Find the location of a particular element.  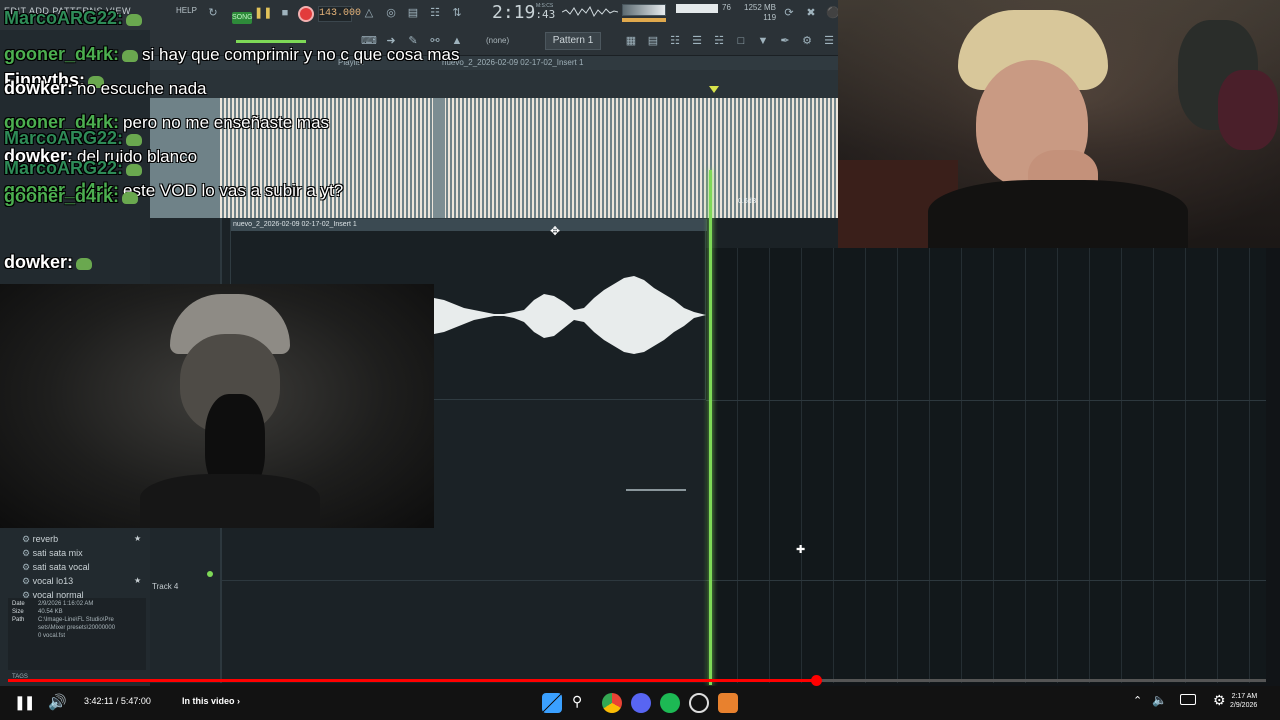

clip-waveform is located at coordinates (570, 315).